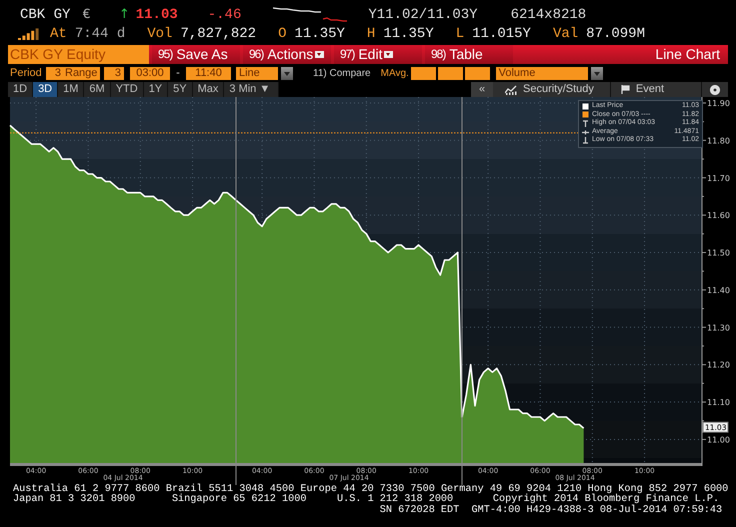 Image resolution: width=736 pixels, height=527 pixels. Describe the element at coordinates (74, 500) in the screenshot. I see `contact-text: Japan 81 3 3201 8900` at that location.